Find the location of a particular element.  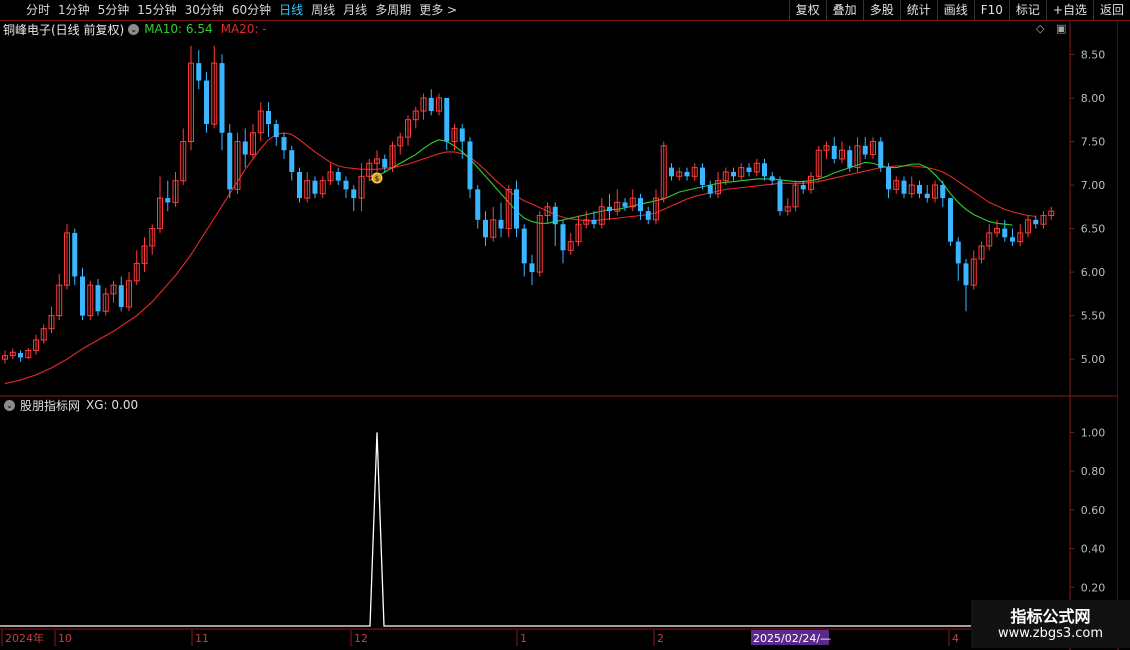

period-tab-10: 更多 > is located at coordinates (438, 10).